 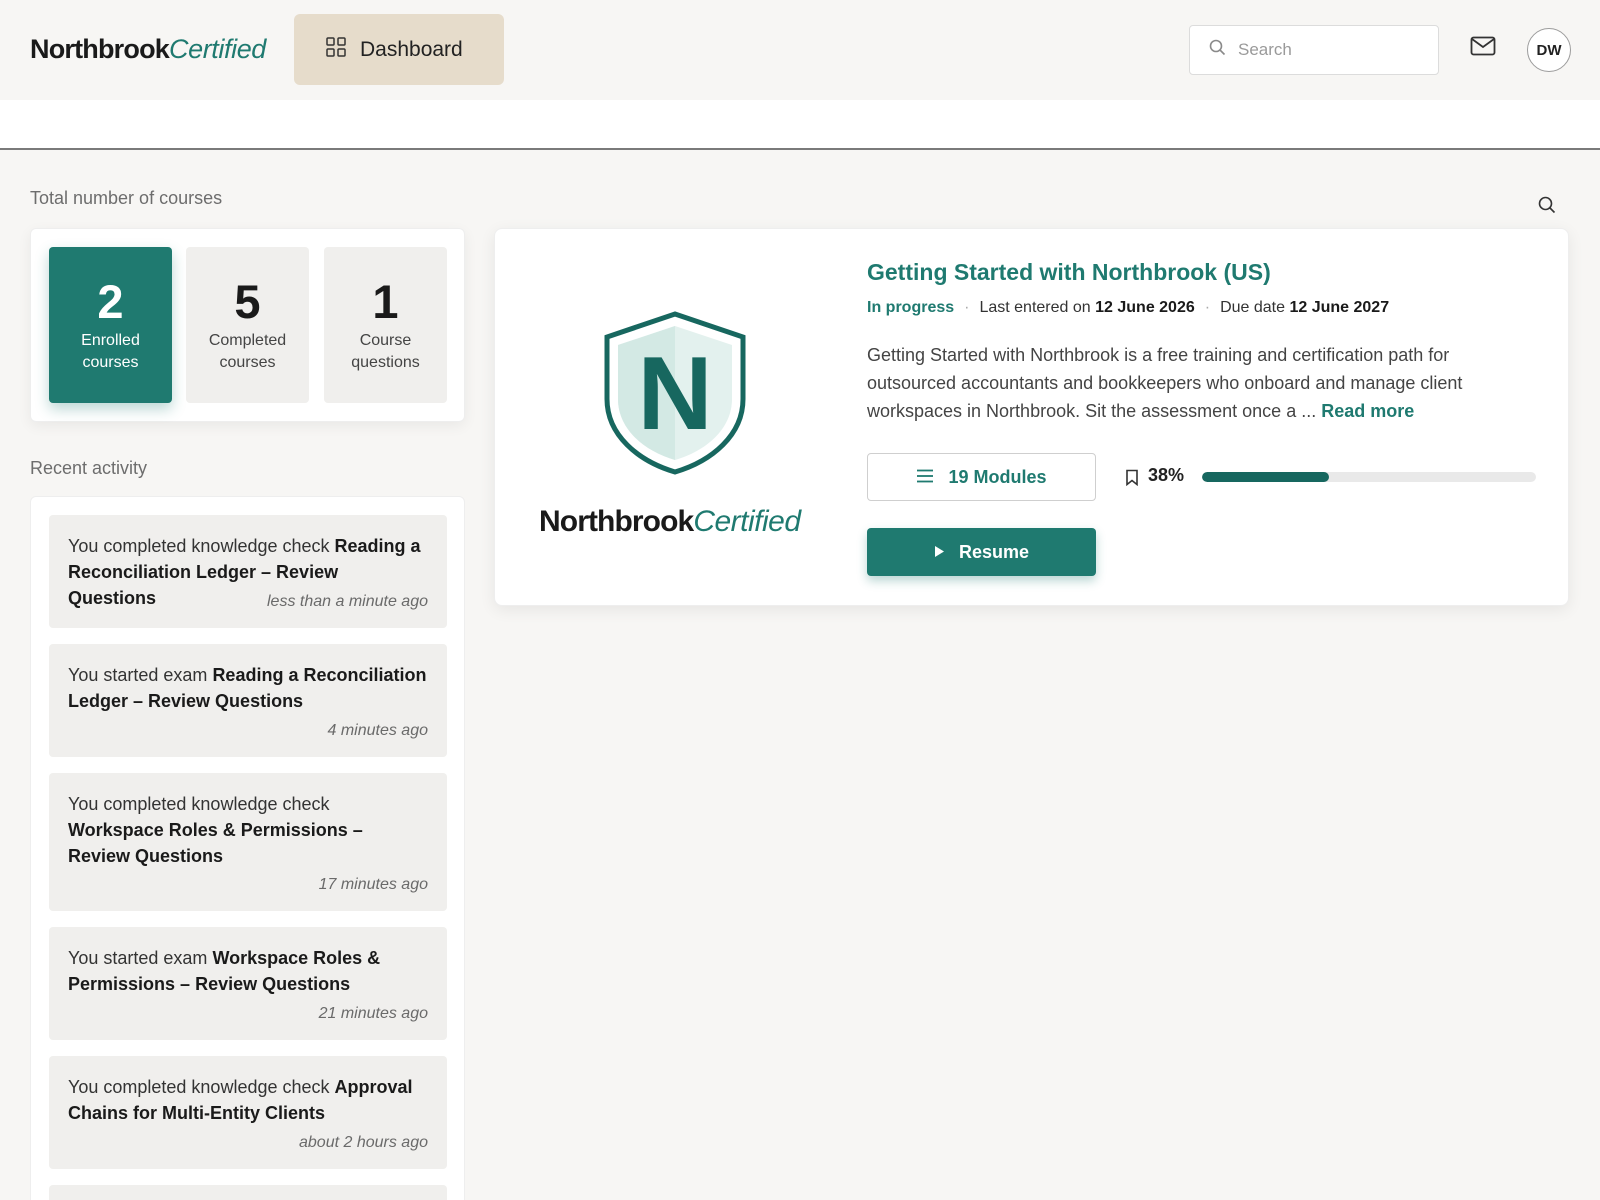 I want to click on due-date-label: Due date, so click(x=1253, y=307).